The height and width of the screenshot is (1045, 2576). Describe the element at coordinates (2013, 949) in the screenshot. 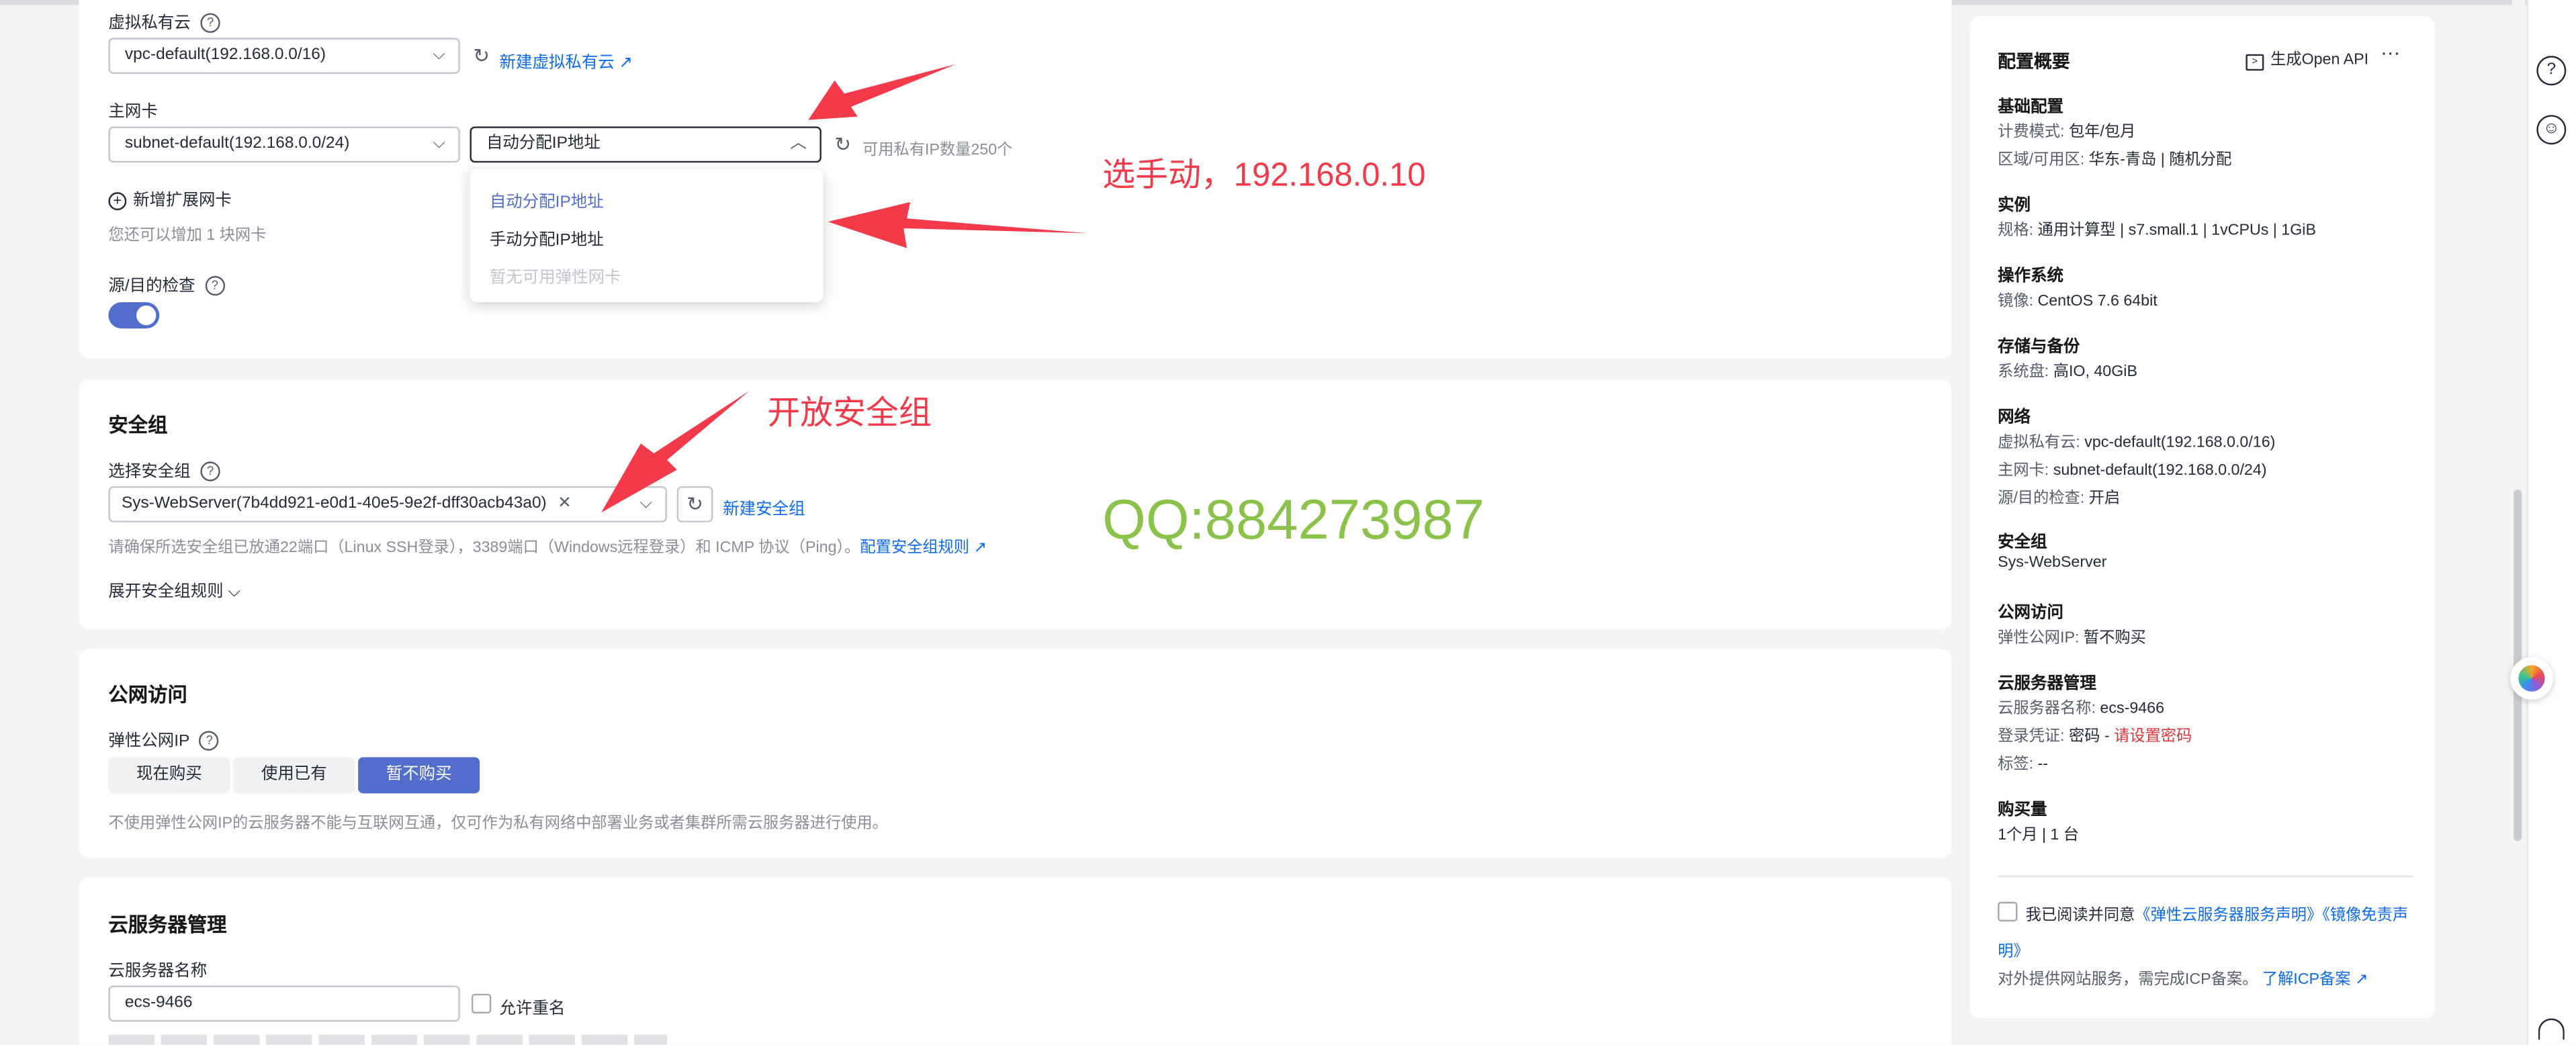

I see `agree-line-2: 明》` at that location.